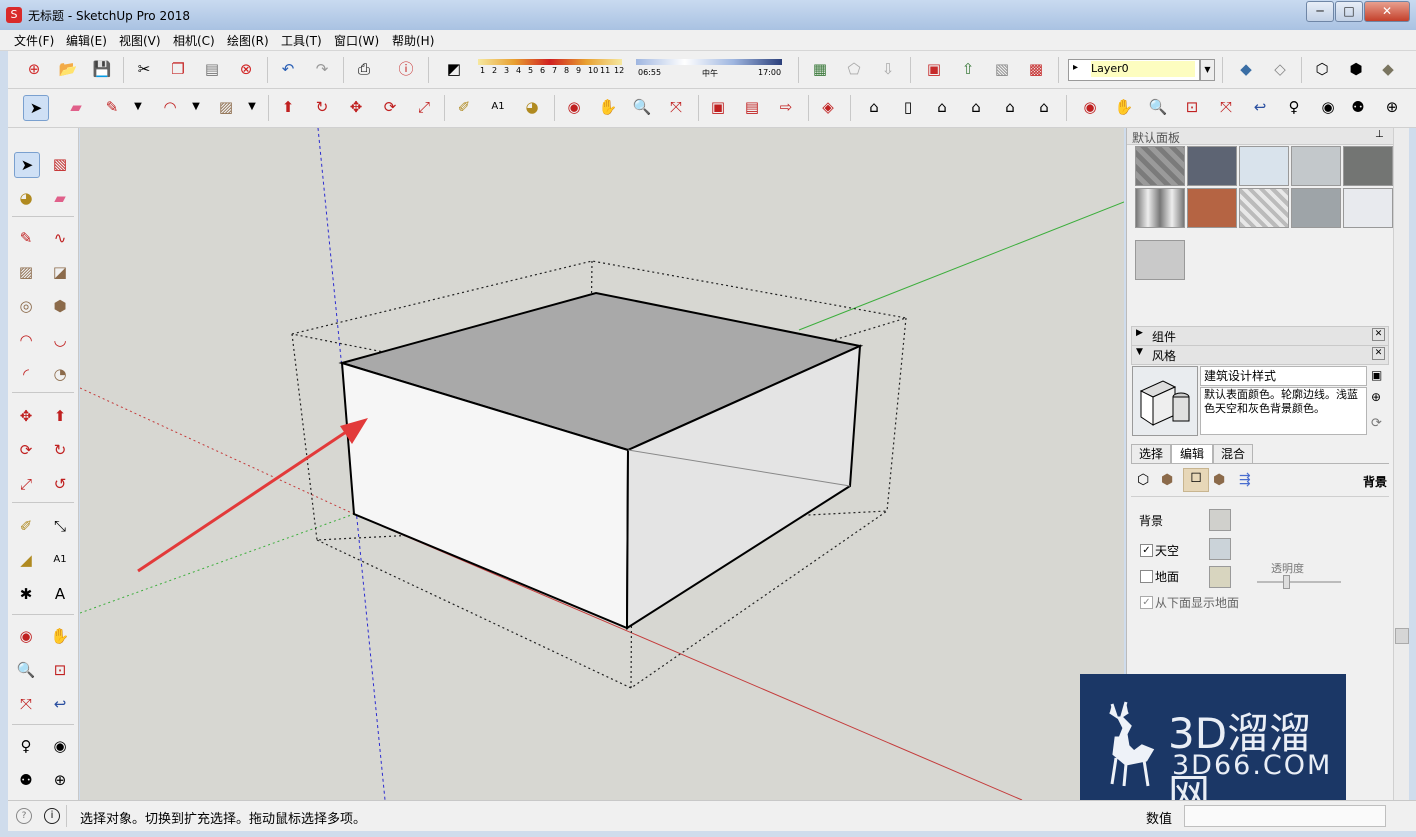  I want to click on hidden-line-icon: ⬢, so click(1356, 69).